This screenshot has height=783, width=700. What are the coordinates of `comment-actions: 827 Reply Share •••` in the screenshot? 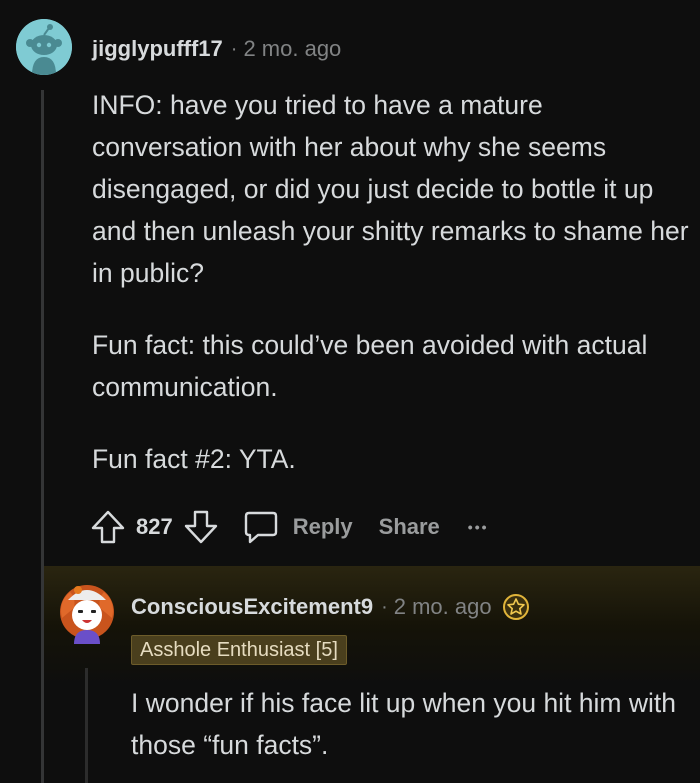 It's located at (288, 527).